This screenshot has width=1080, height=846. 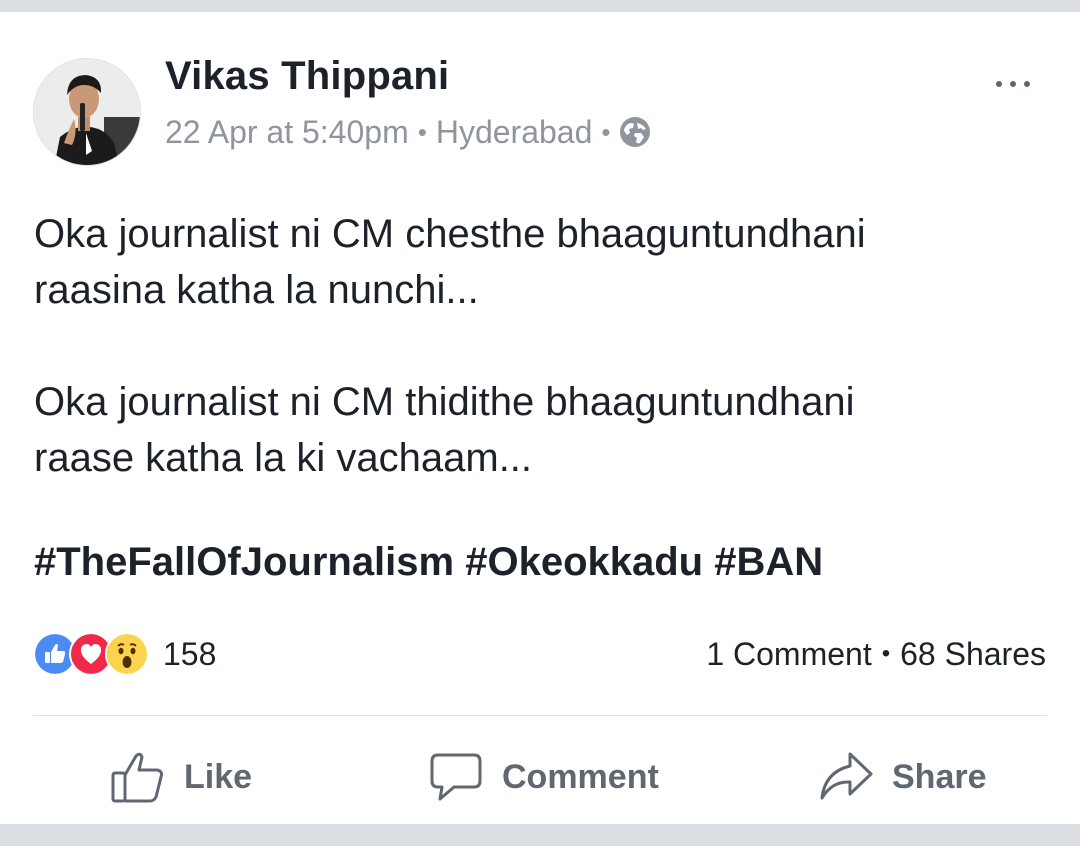 I want to click on comment-label: Comment, so click(x=580, y=776).